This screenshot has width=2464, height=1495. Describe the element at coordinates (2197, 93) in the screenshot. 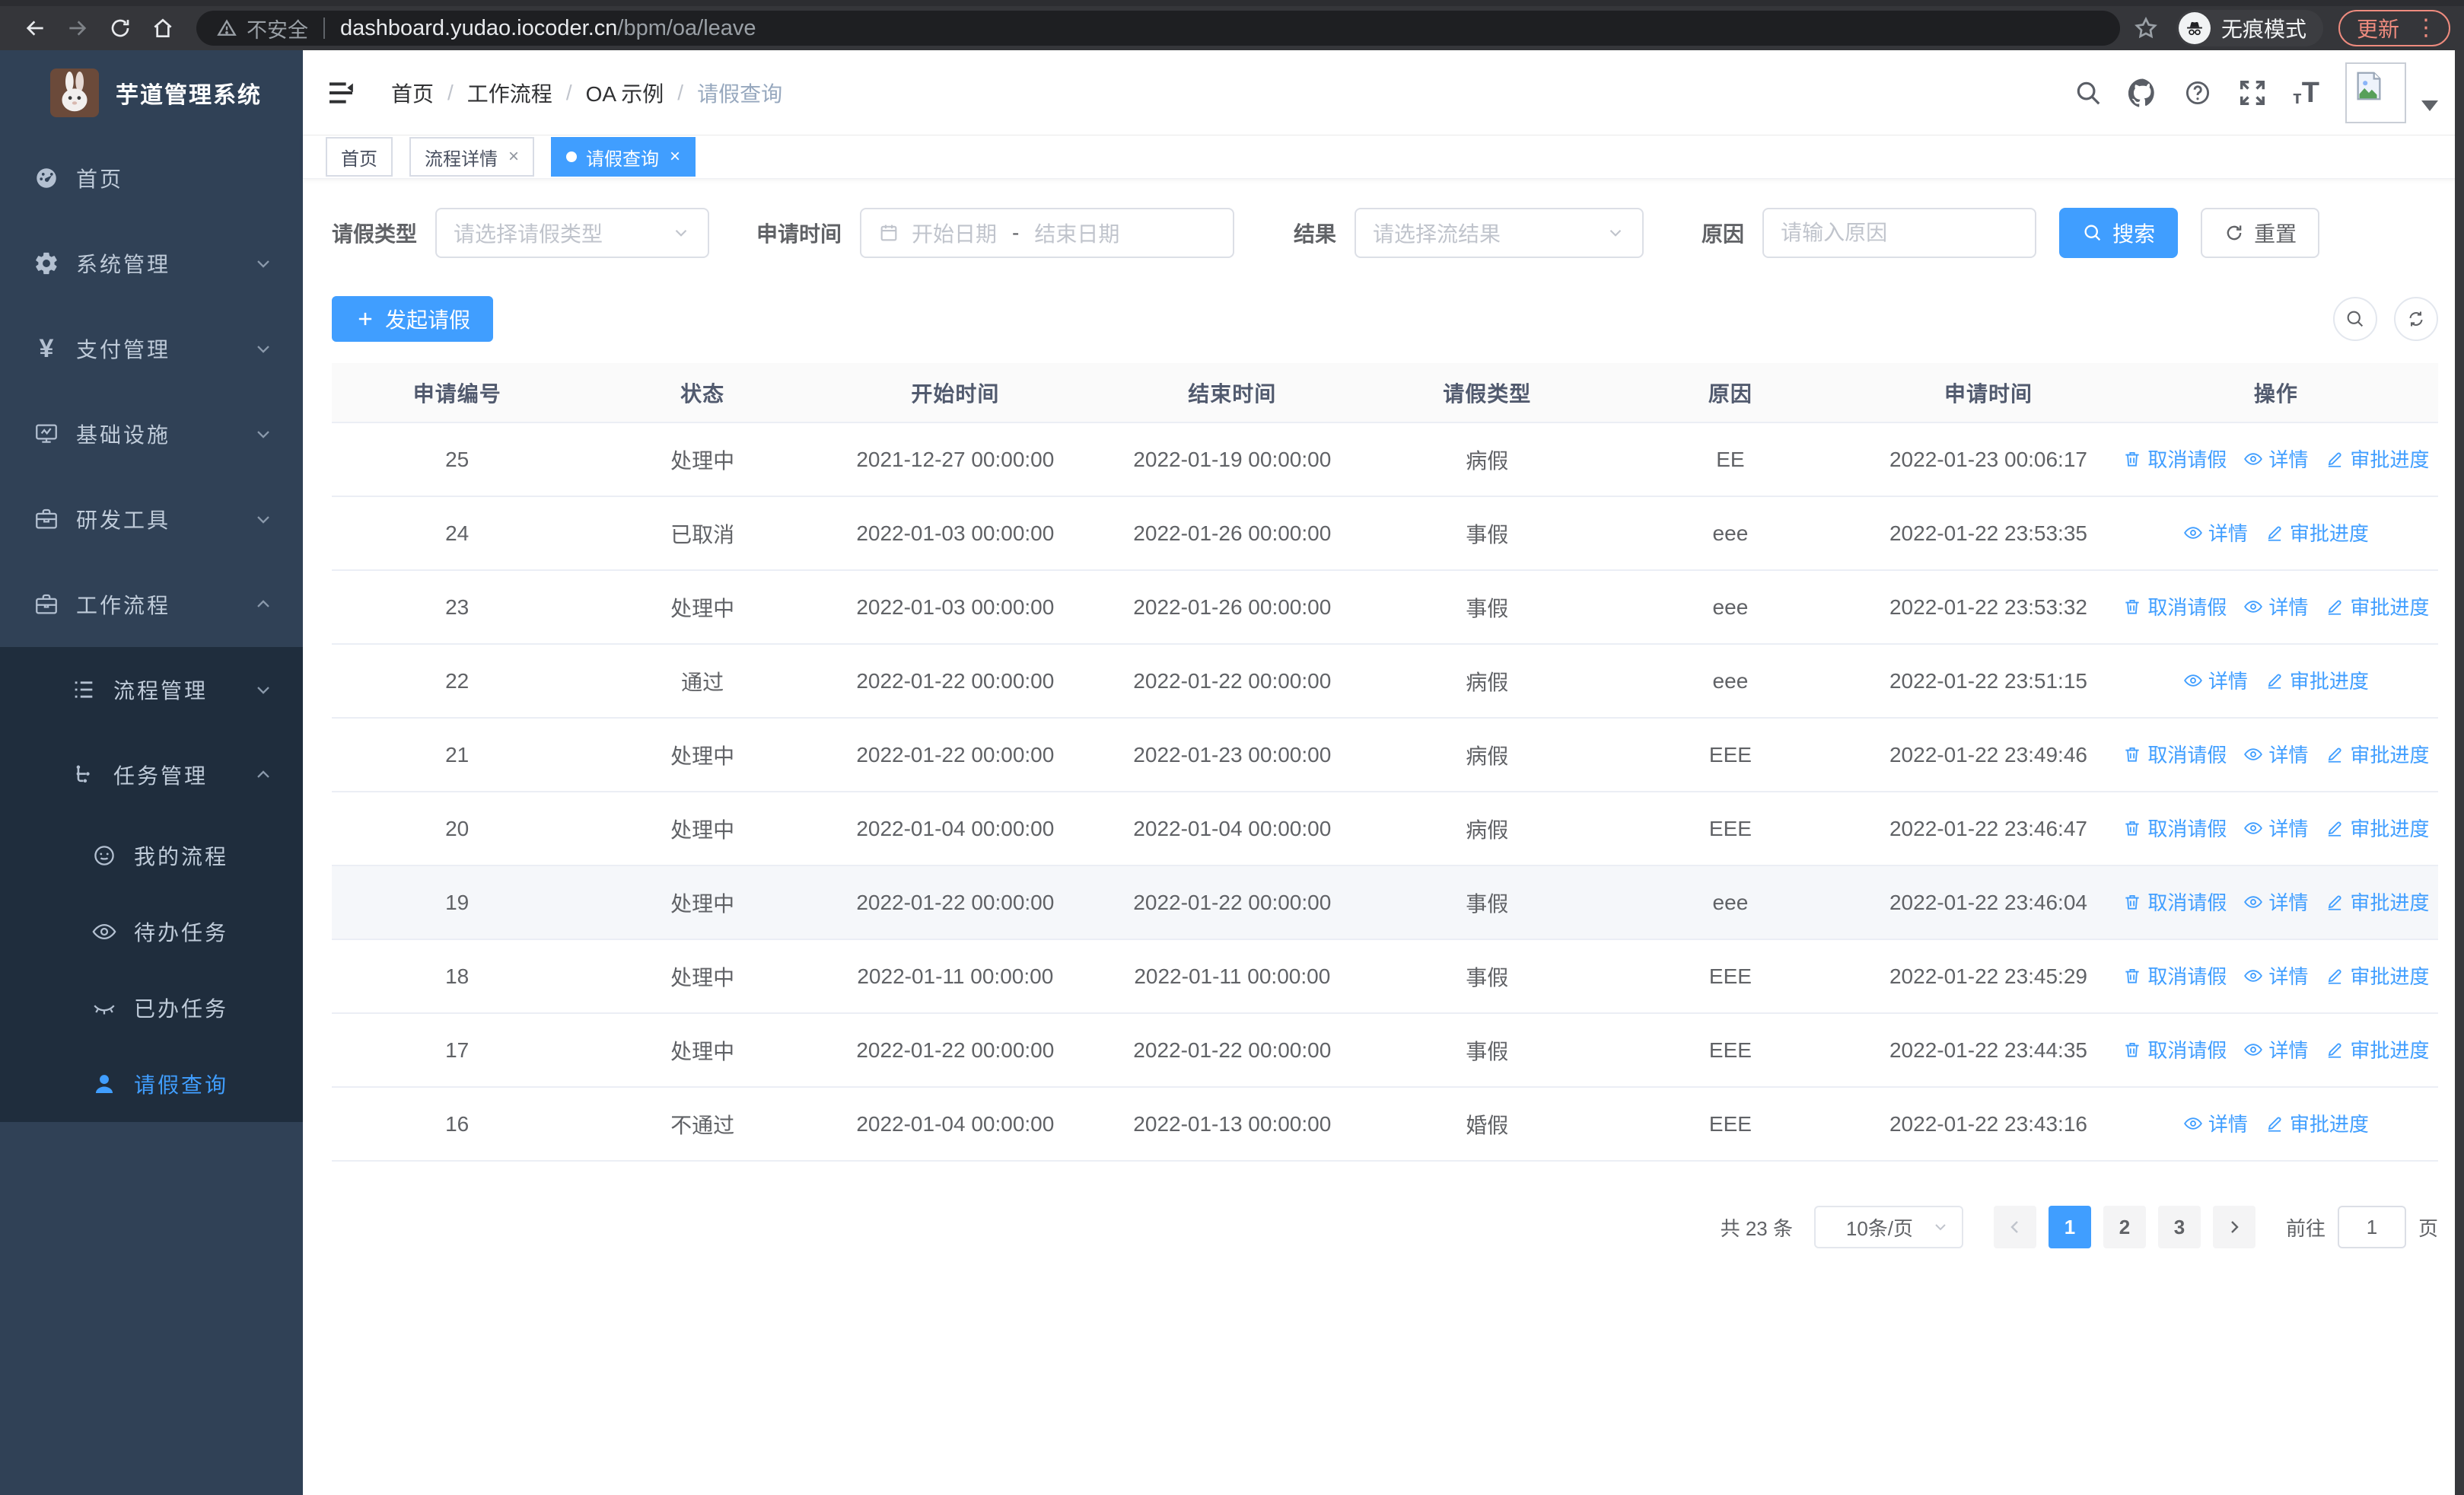

I see `help-icon` at that location.